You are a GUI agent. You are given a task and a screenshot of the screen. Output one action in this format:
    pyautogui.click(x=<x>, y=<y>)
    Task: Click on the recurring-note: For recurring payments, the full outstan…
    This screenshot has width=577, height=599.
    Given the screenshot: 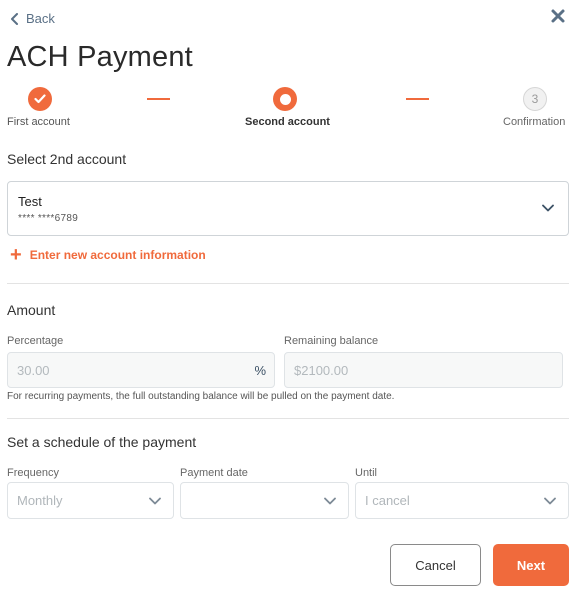 What is the action you would take?
    pyautogui.click(x=201, y=396)
    